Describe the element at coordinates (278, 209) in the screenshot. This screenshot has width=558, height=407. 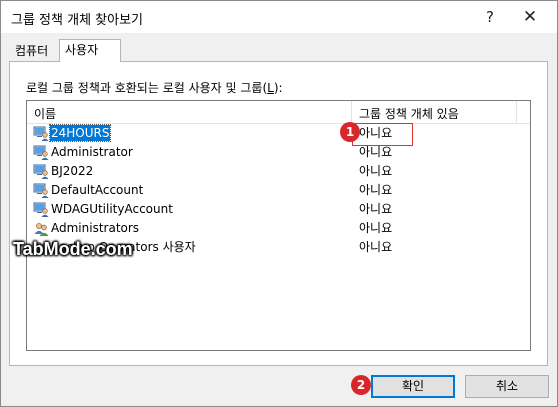
I see `list-row: WDAGUtilityAccount 아니요` at that location.